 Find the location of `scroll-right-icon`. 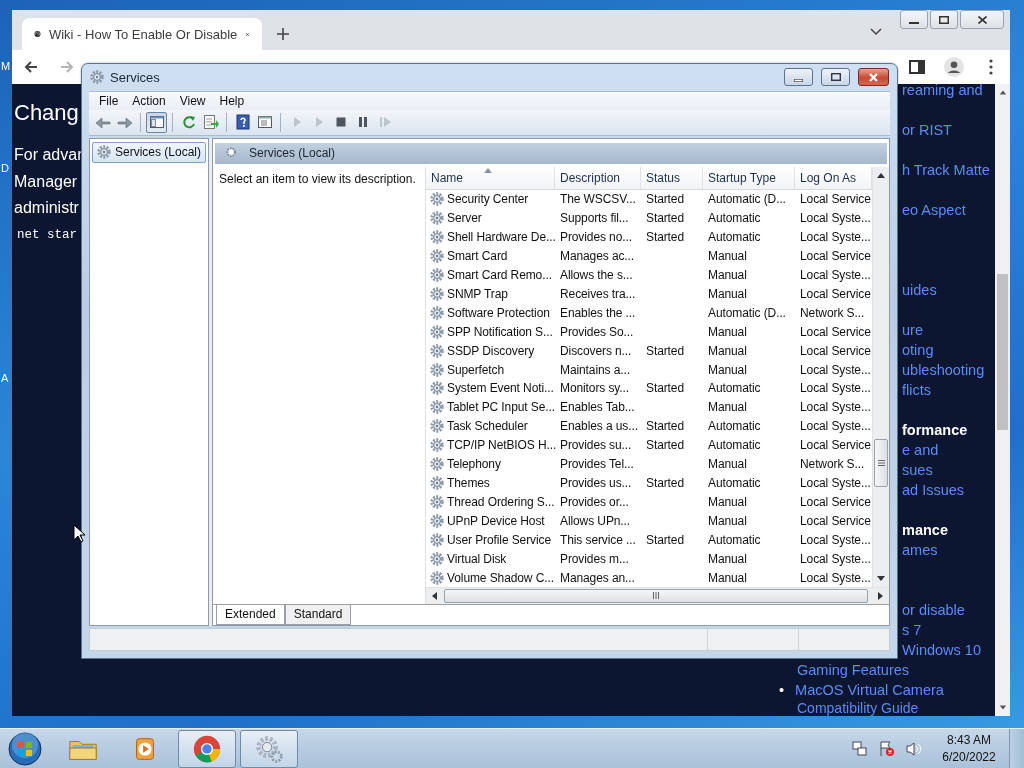

scroll-right-icon is located at coordinates (880, 595).